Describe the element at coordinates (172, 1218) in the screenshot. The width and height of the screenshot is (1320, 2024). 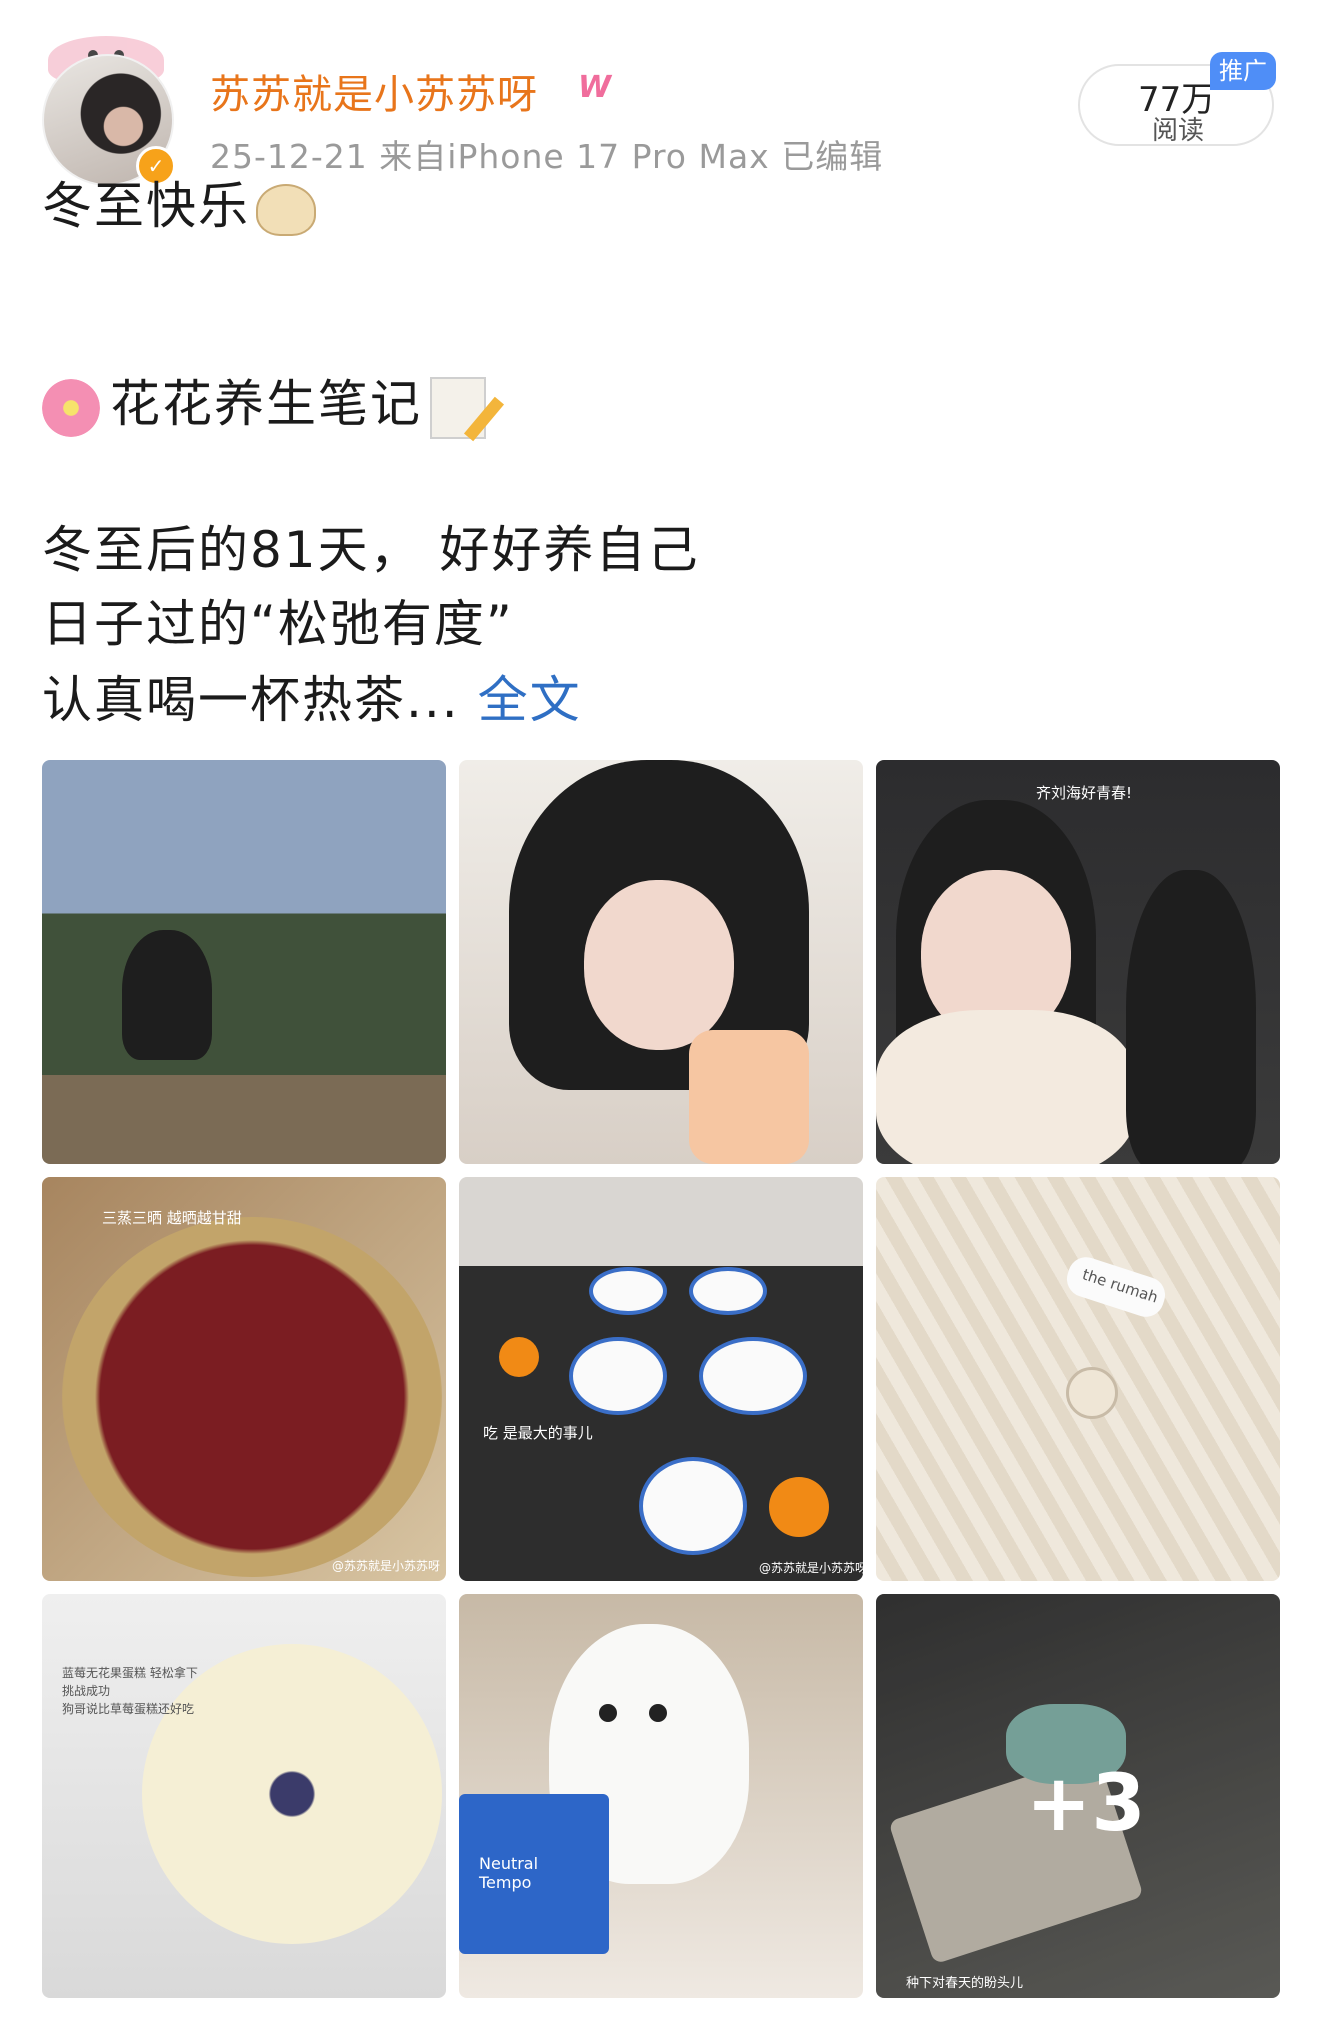
I see `caption: 三蒸三晒 越晒越甘甜` at that location.